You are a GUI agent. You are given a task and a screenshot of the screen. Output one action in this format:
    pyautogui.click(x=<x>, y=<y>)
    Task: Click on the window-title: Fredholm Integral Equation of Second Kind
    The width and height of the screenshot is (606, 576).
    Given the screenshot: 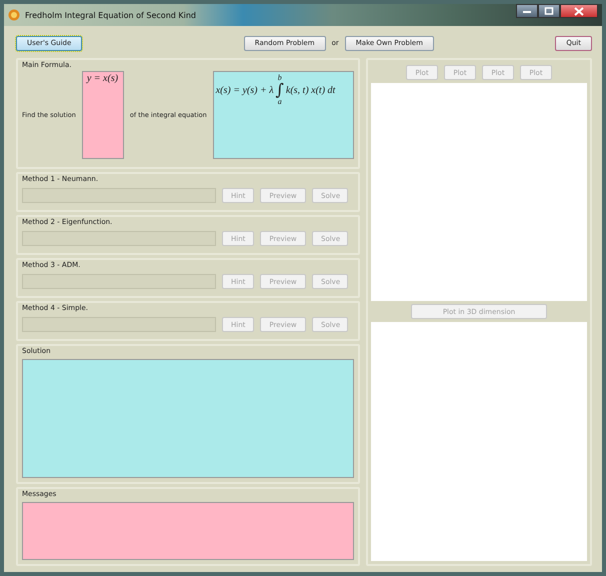 What is the action you would take?
    pyautogui.click(x=110, y=15)
    